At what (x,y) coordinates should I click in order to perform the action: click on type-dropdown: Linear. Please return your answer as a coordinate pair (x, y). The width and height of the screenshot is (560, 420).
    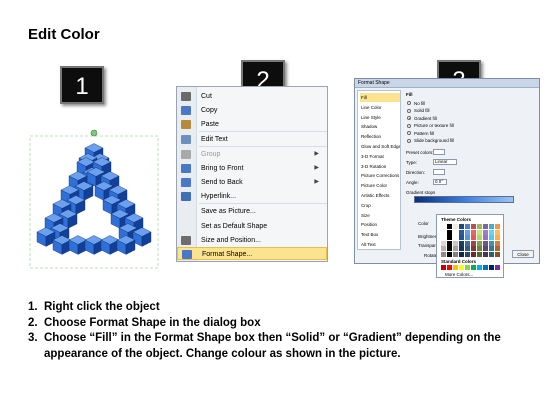
    Looking at the image, I should click on (445, 162).